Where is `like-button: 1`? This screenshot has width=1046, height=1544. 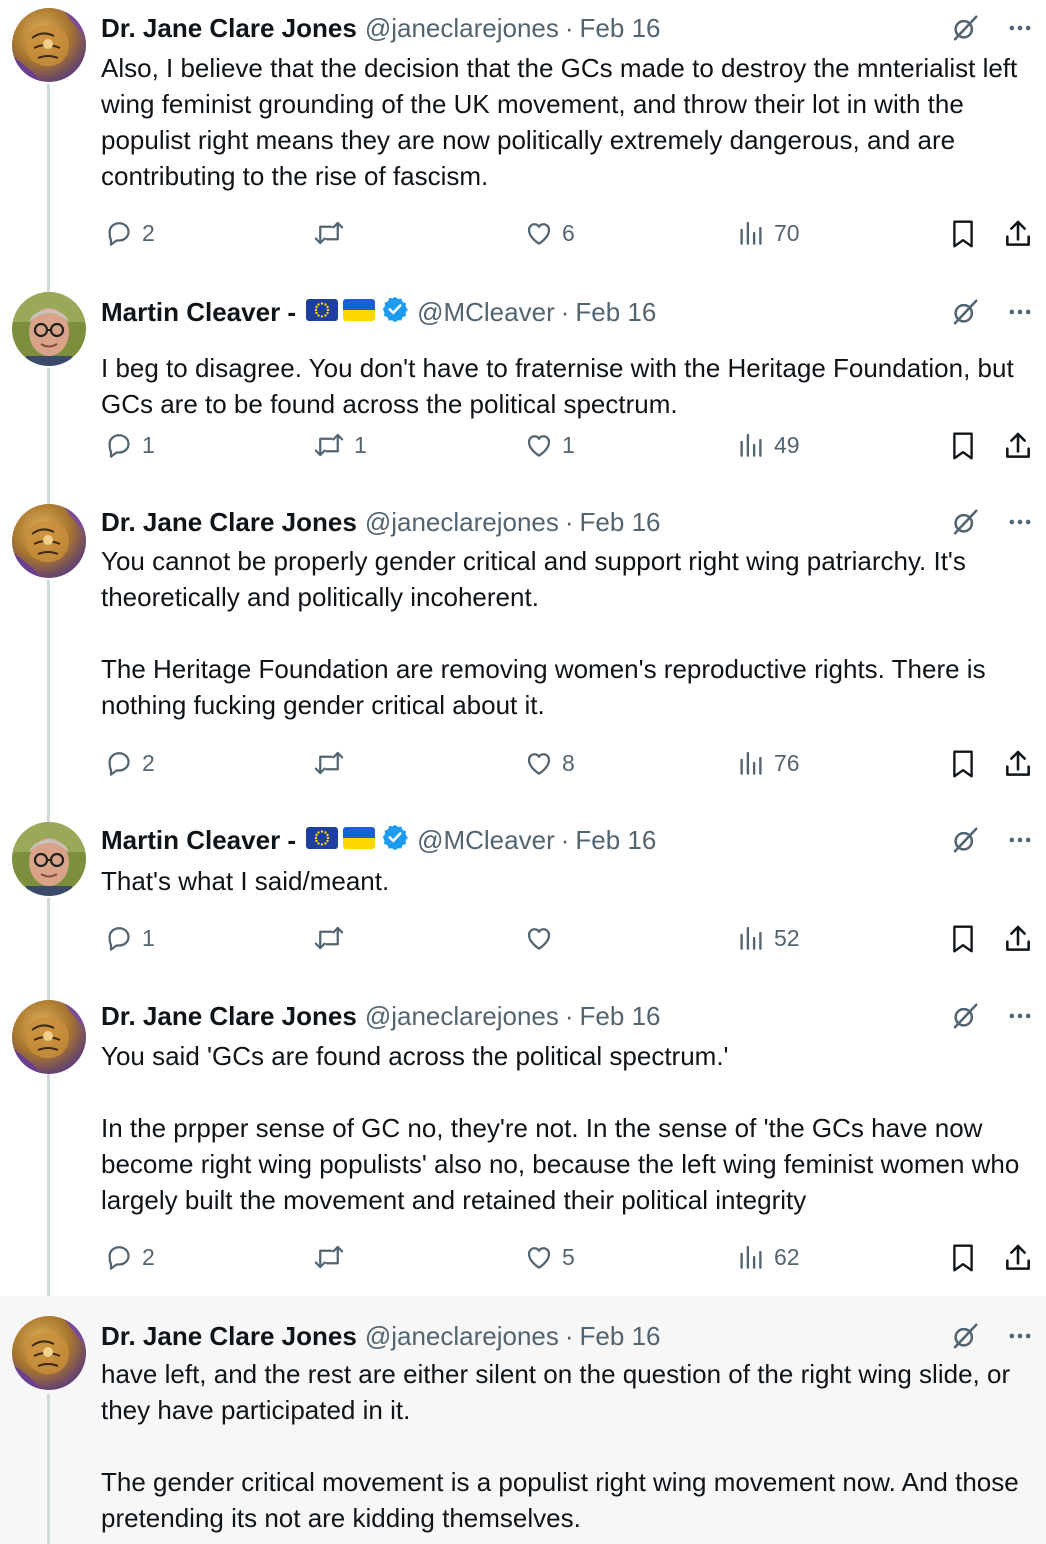
like-button: 1 is located at coordinates (549, 445).